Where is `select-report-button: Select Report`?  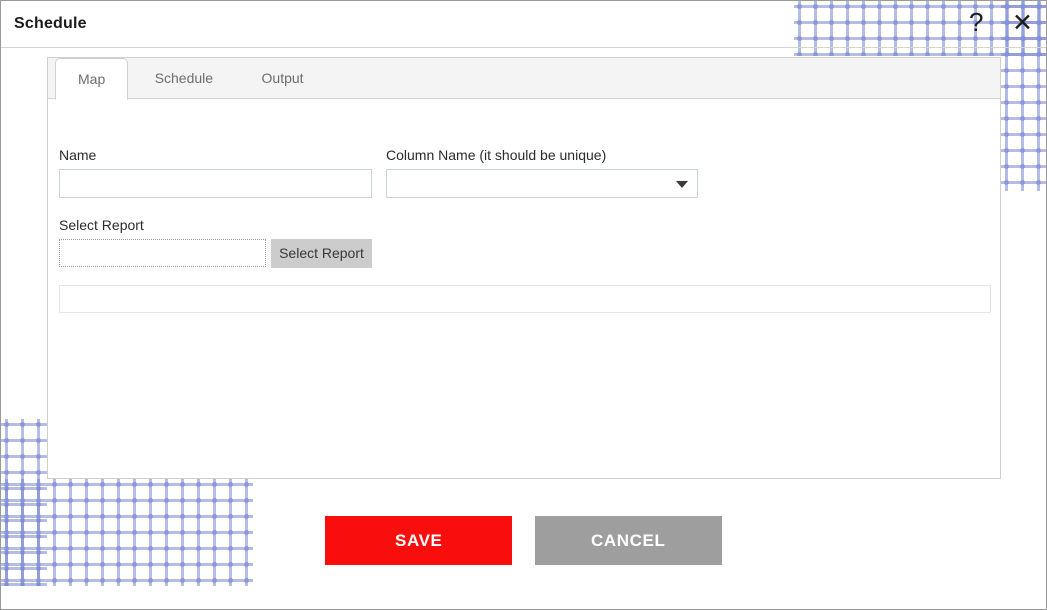 select-report-button: Select Report is located at coordinates (321, 253).